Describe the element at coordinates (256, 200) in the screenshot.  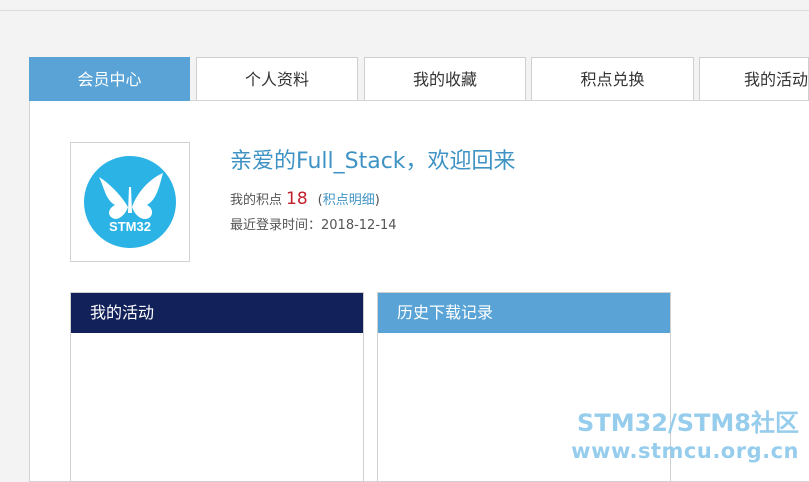
I see `points-label: 我的积点` at that location.